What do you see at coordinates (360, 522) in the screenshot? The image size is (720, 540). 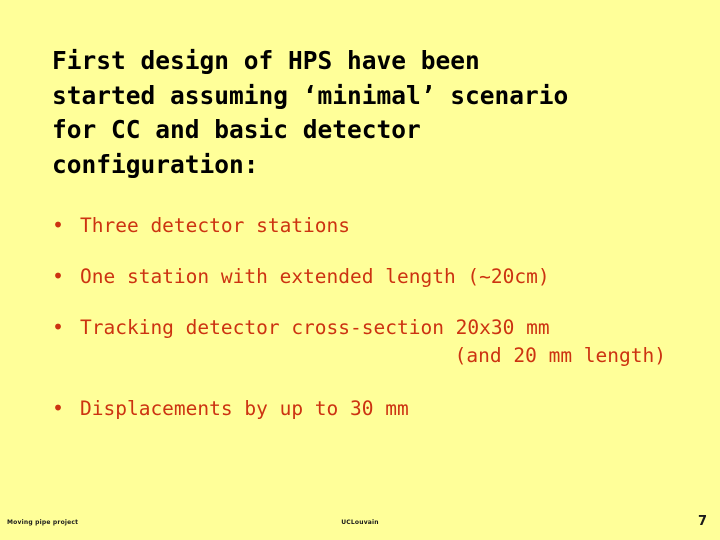 I see `footer-organization-label: UCLouvain` at bounding box center [360, 522].